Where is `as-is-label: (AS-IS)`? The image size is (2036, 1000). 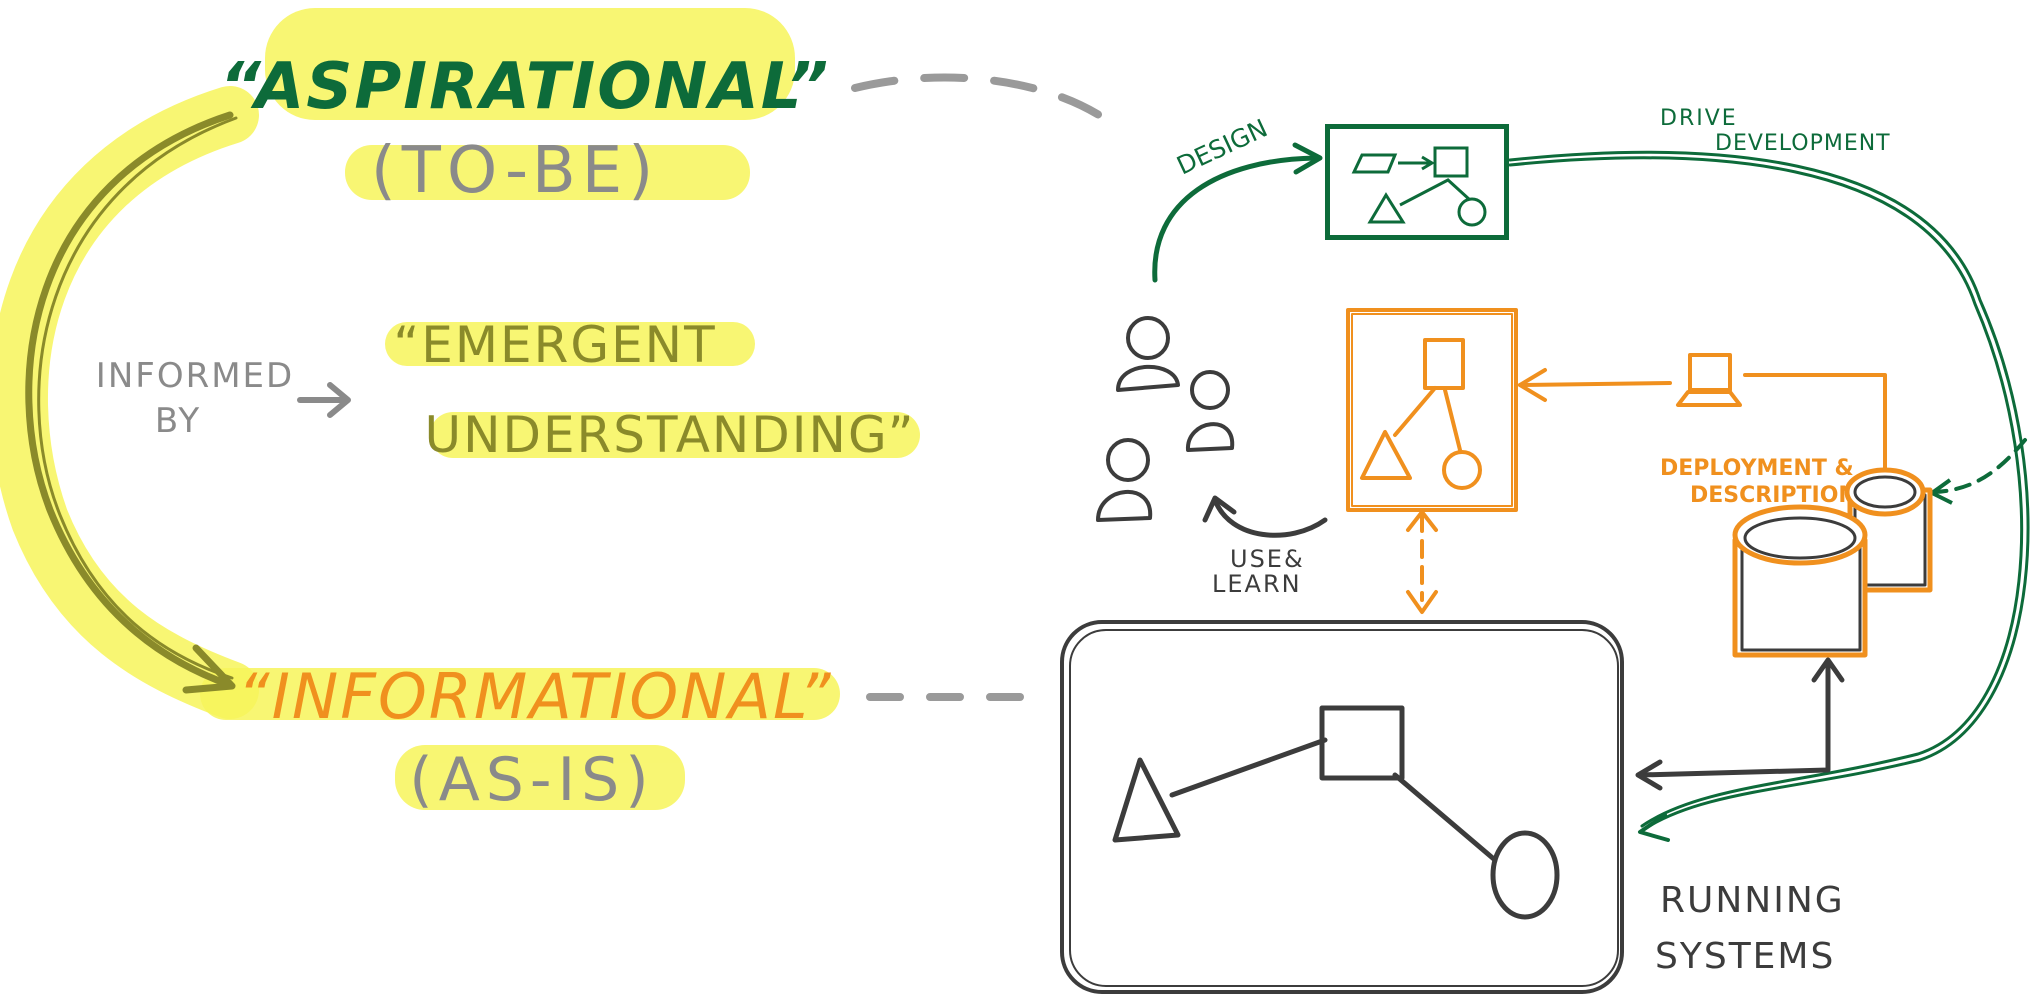 as-is-label: (AS-IS) is located at coordinates (531, 780).